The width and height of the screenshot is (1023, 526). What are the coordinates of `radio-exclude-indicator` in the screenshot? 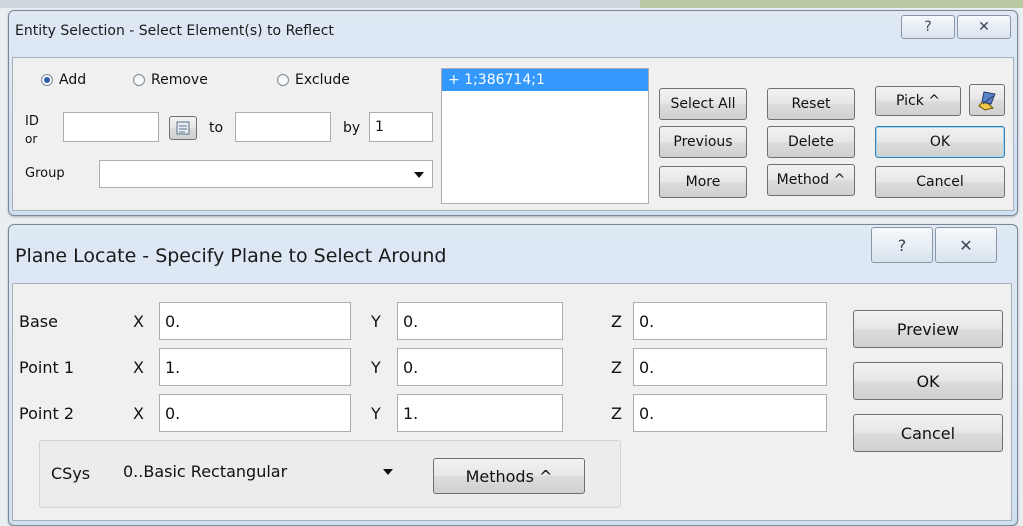 It's located at (283, 80).